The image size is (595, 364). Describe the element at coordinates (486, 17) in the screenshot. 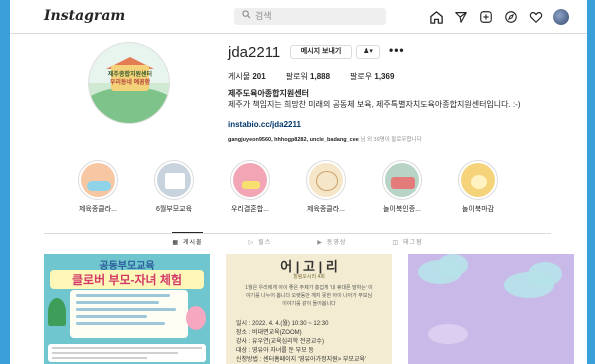

I see `new-post-icon` at that location.